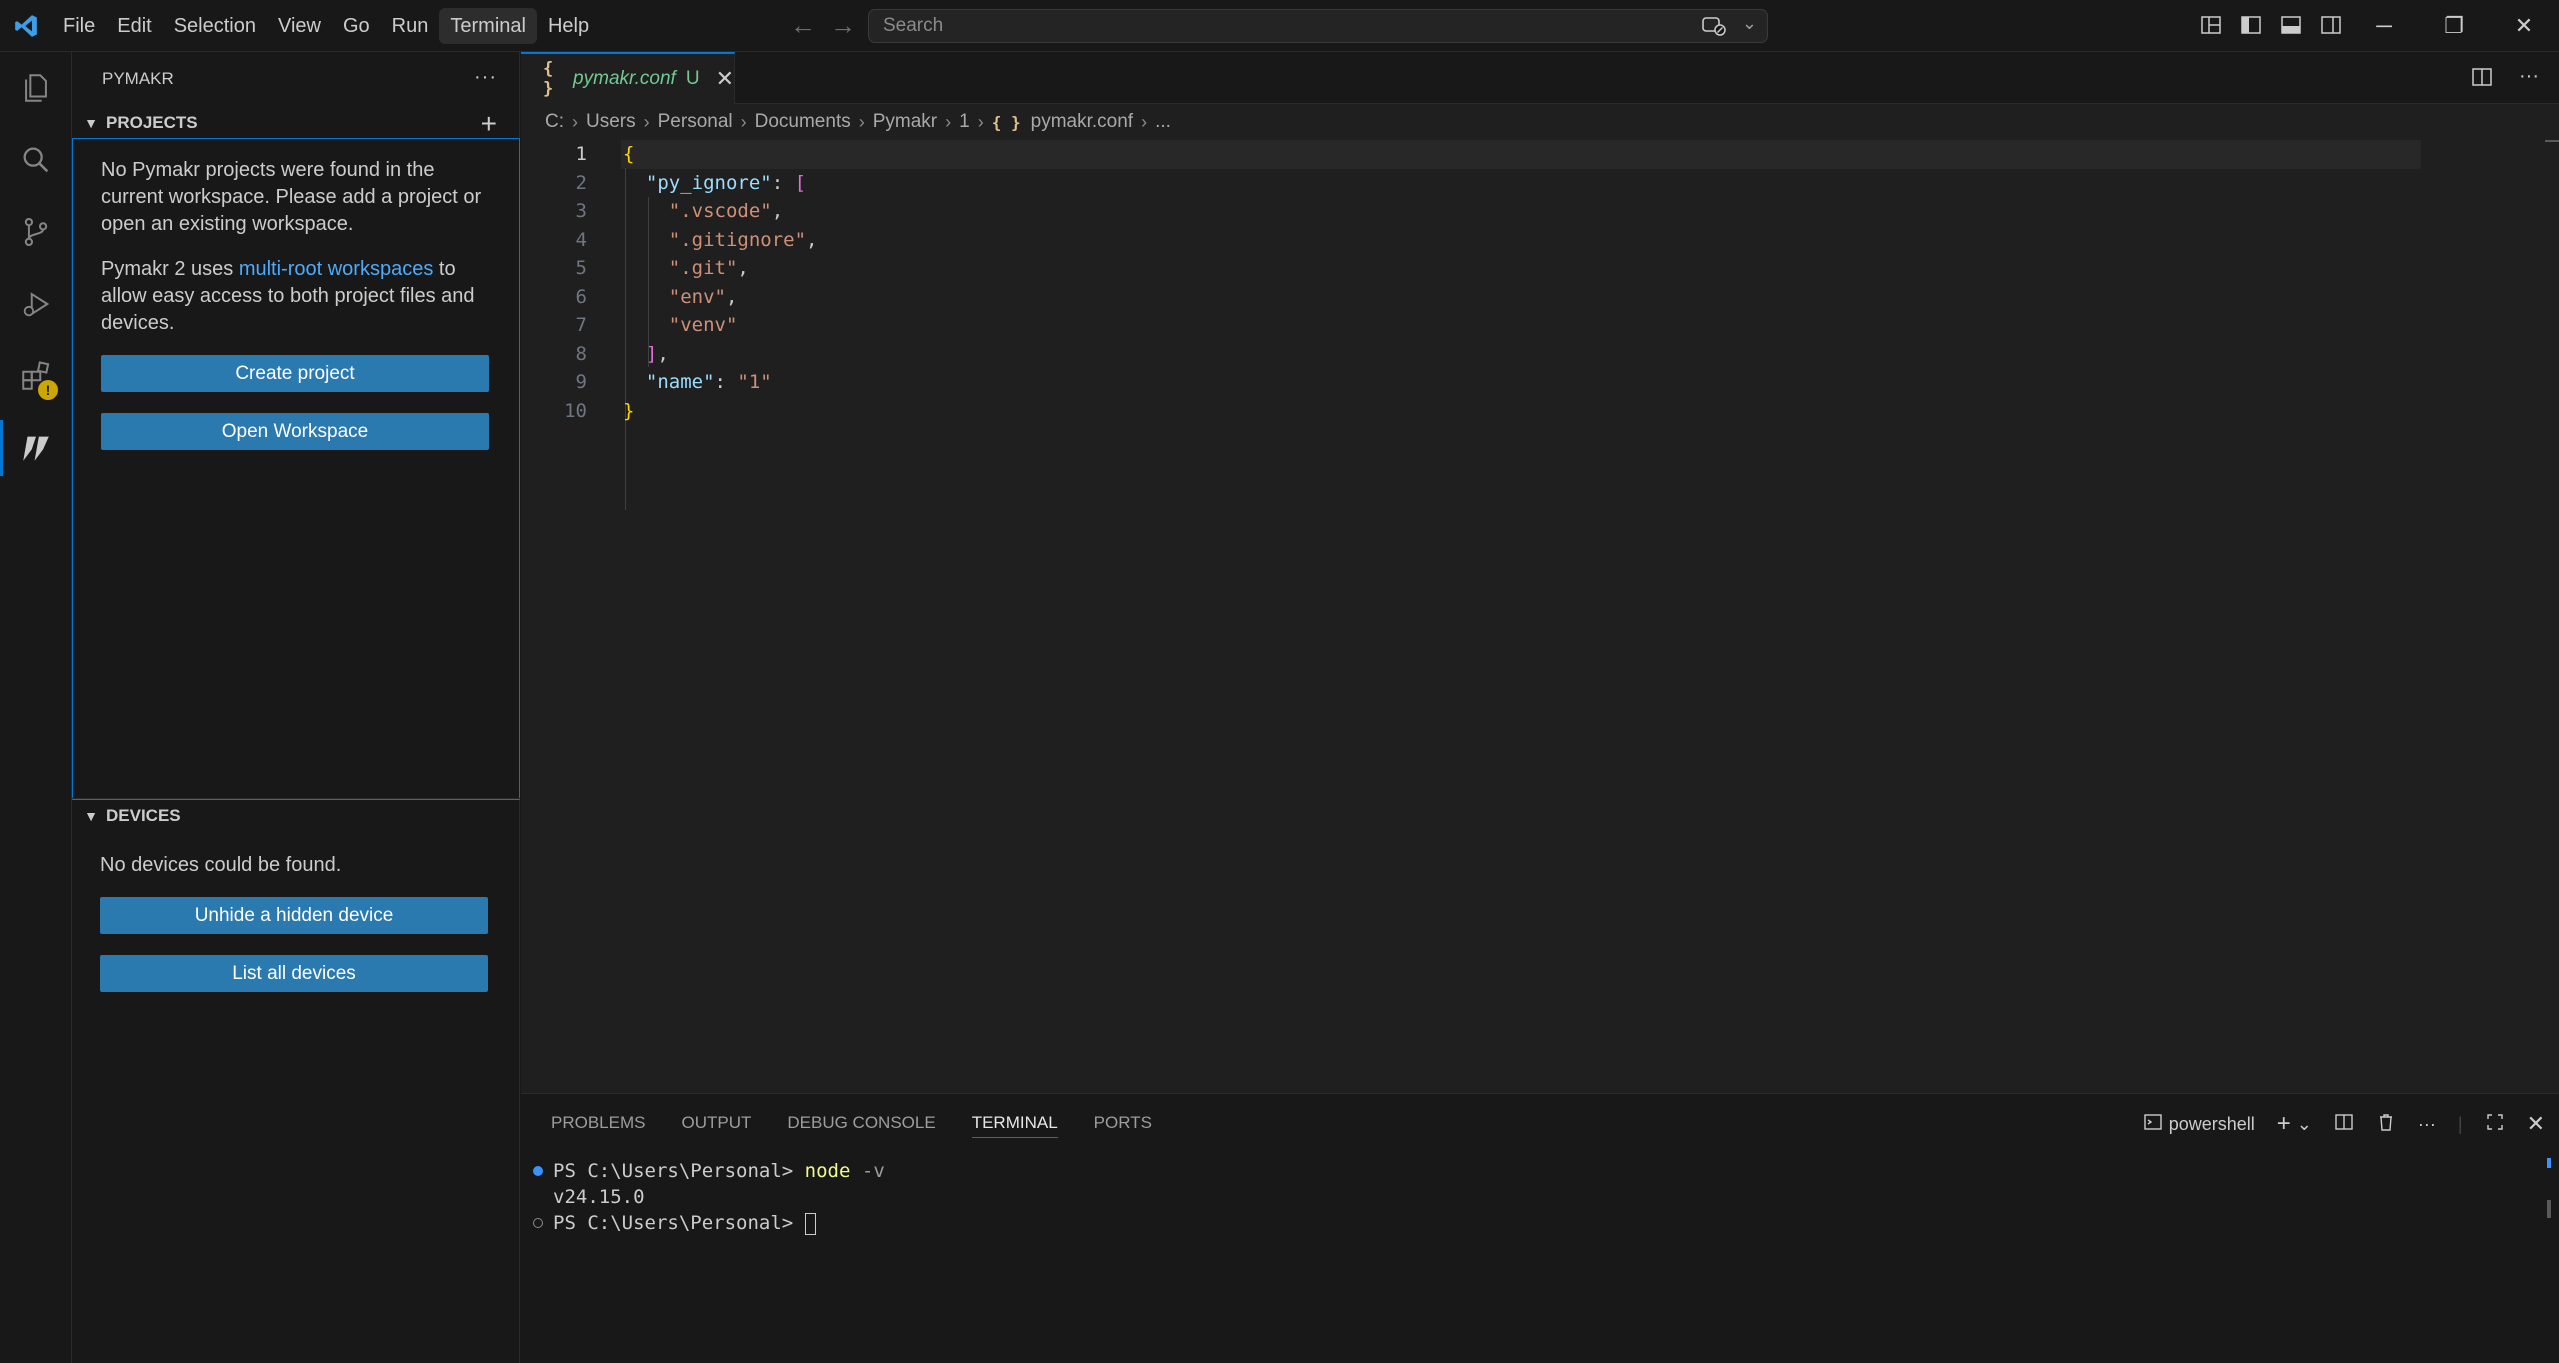 This screenshot has width=2559, height=1363. I want to click on source-control-icon, so click(36, 232).